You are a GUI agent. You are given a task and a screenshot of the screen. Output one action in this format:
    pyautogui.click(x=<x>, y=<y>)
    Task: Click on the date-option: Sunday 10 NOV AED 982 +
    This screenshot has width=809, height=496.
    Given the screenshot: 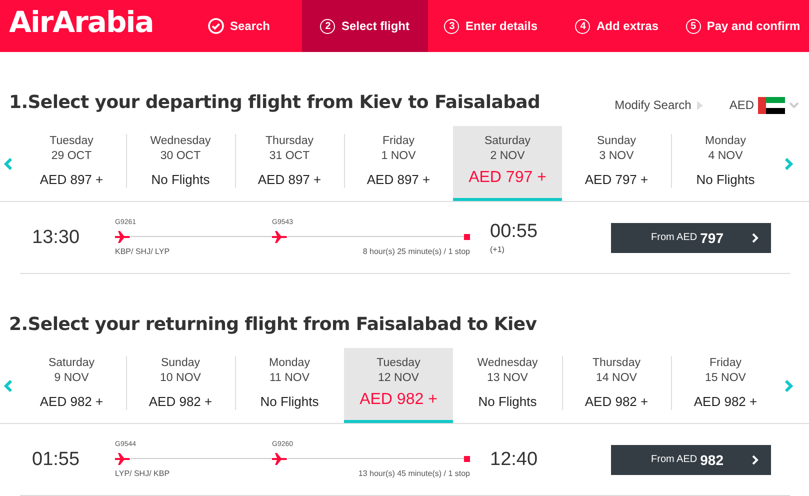 What is the action you would take?
    pyautogui.click(x=180, y=385)
    